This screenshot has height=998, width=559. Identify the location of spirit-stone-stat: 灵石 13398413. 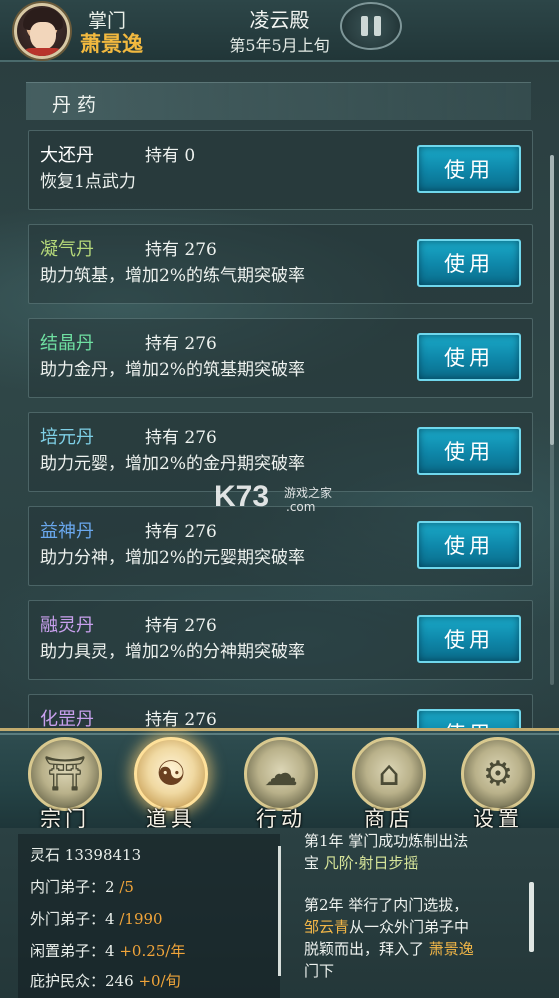
(85, 854).